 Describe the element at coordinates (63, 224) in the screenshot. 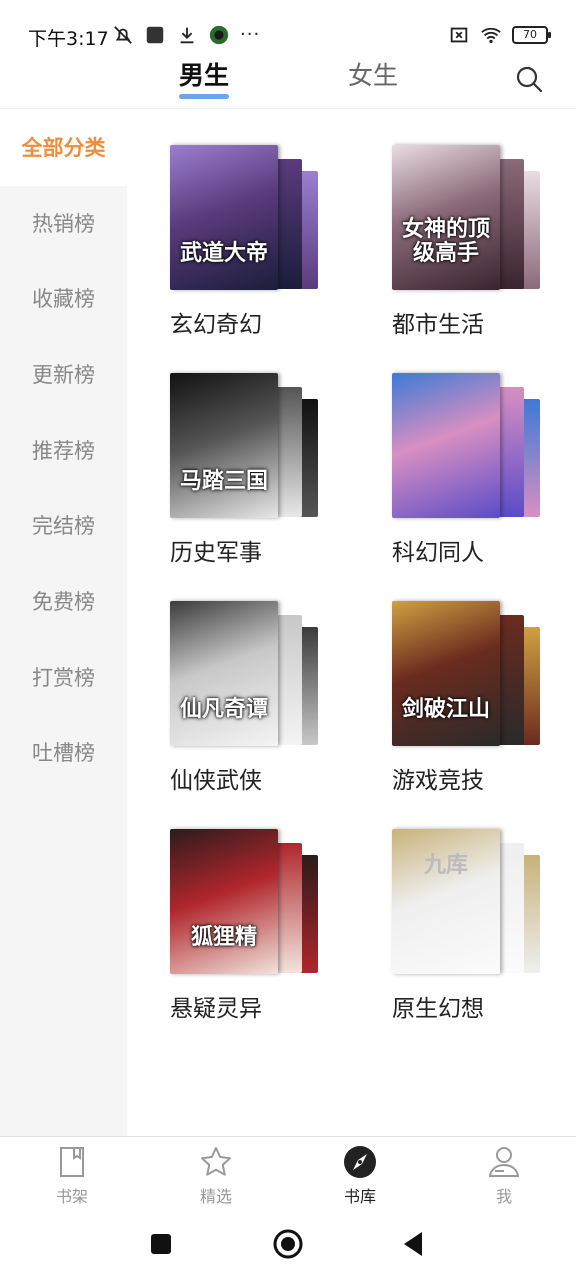

I see `sidebar-item-hot-sales: 热销榜` at that location.